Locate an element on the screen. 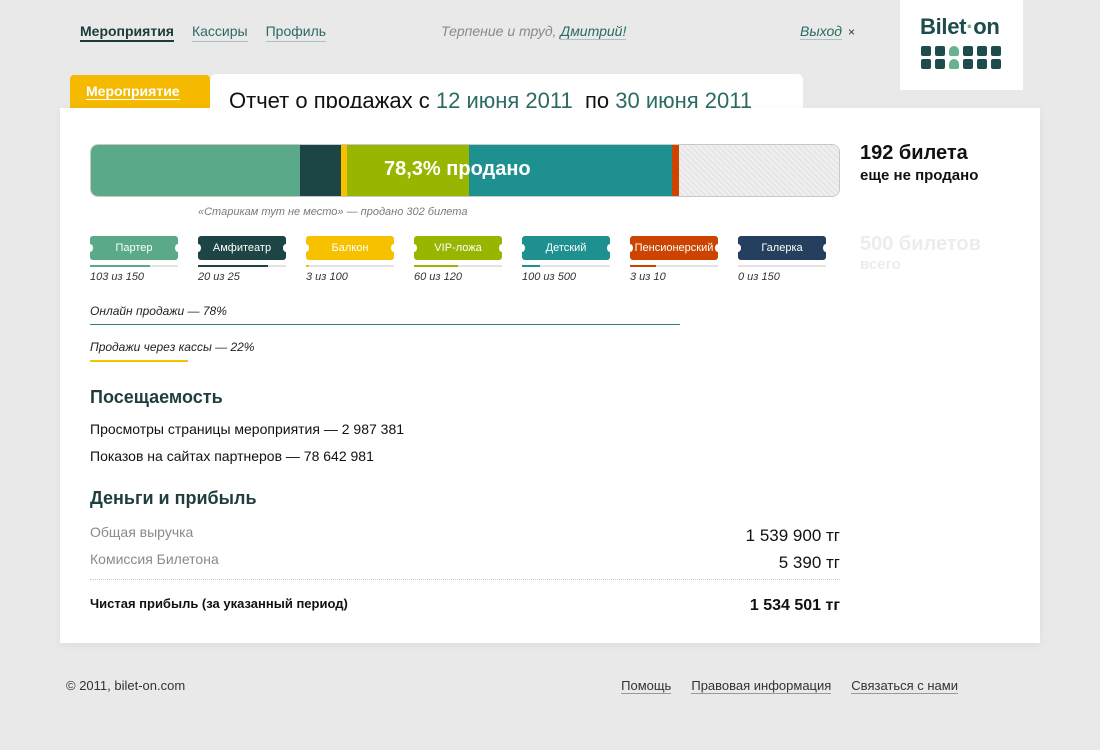 This screenshot has height=750, width=1100. total-summary: 500 билетов всего is located at coordinates (920, 253).